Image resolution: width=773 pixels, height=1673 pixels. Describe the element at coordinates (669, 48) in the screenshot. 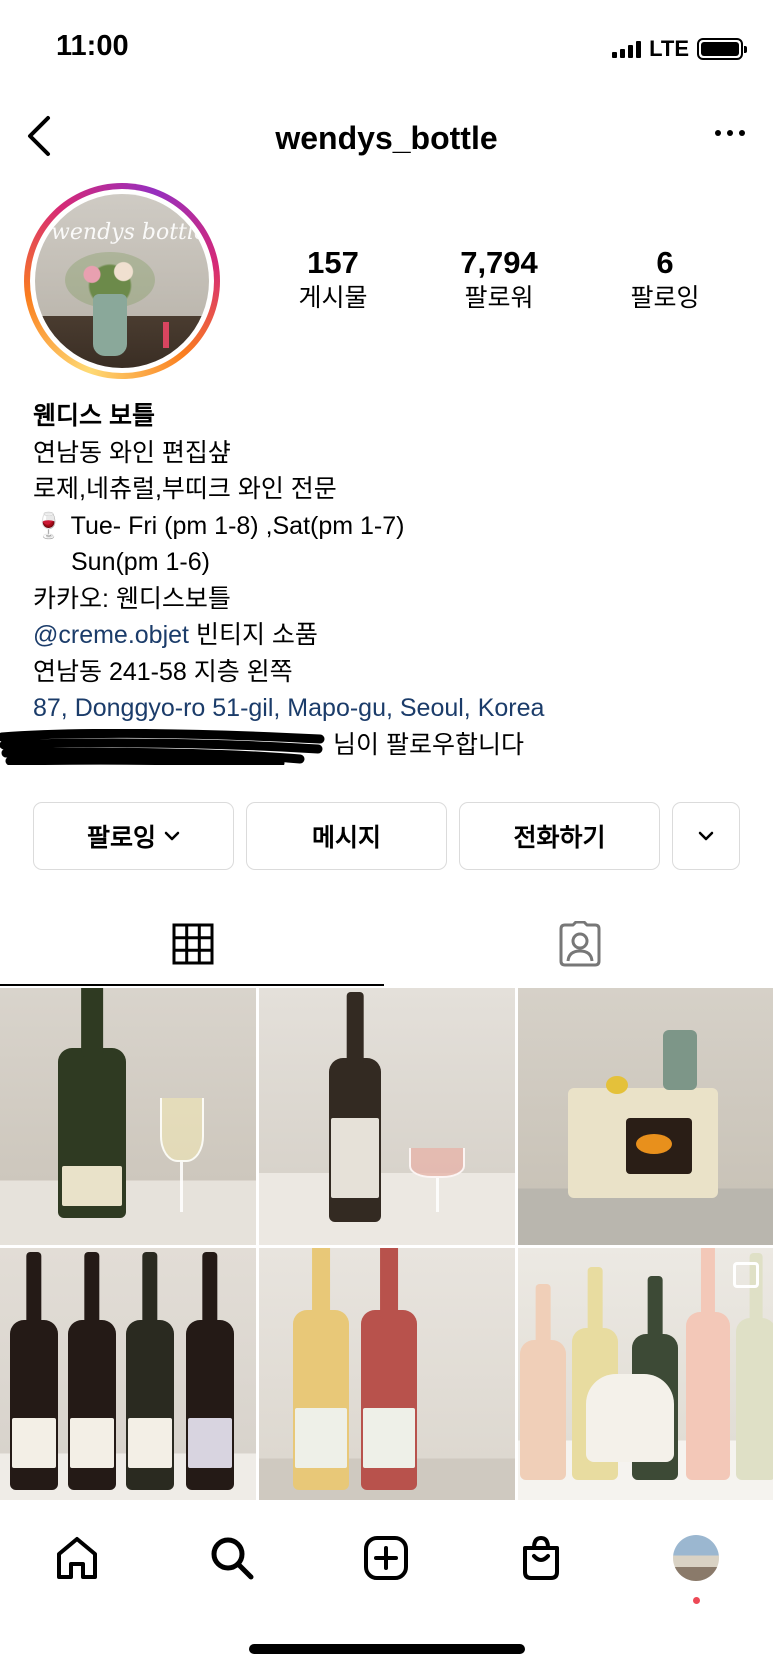

I see `network-label: LTE` at that location.